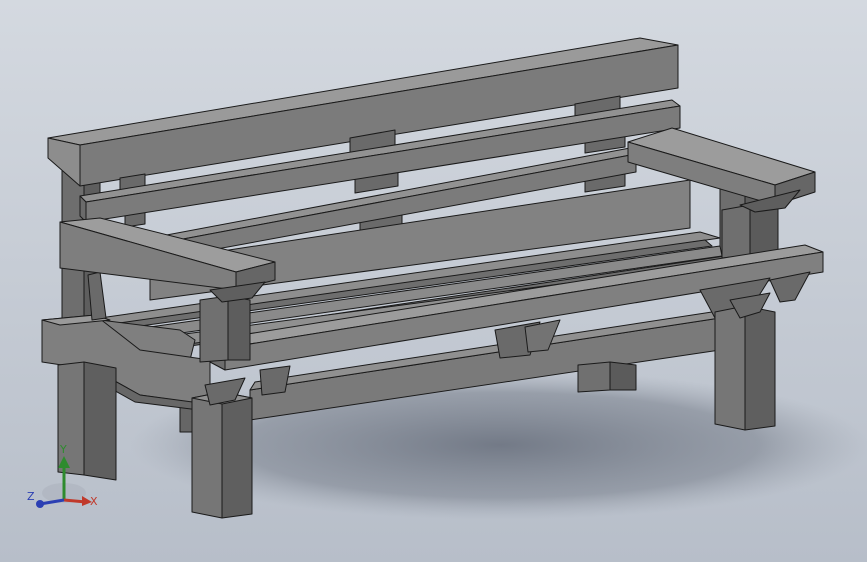  What do you see at coordinates (222, 455) in the screenshot?
I see `front-left-leg` at bounding box center [222, 455].